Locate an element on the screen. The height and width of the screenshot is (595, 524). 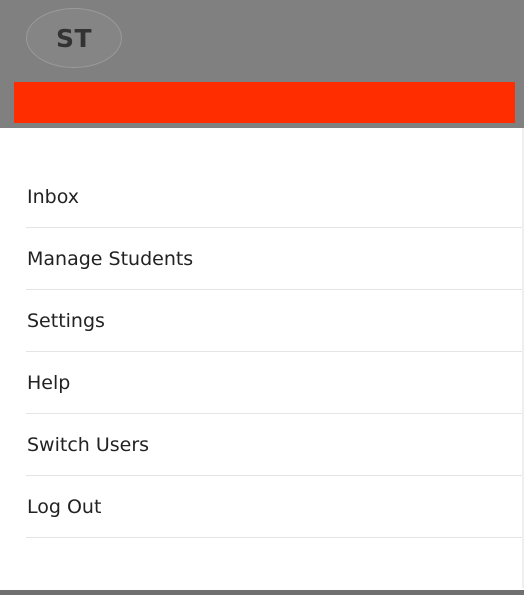
menu-item-label: Log Out is located at coordinates (64, 507).